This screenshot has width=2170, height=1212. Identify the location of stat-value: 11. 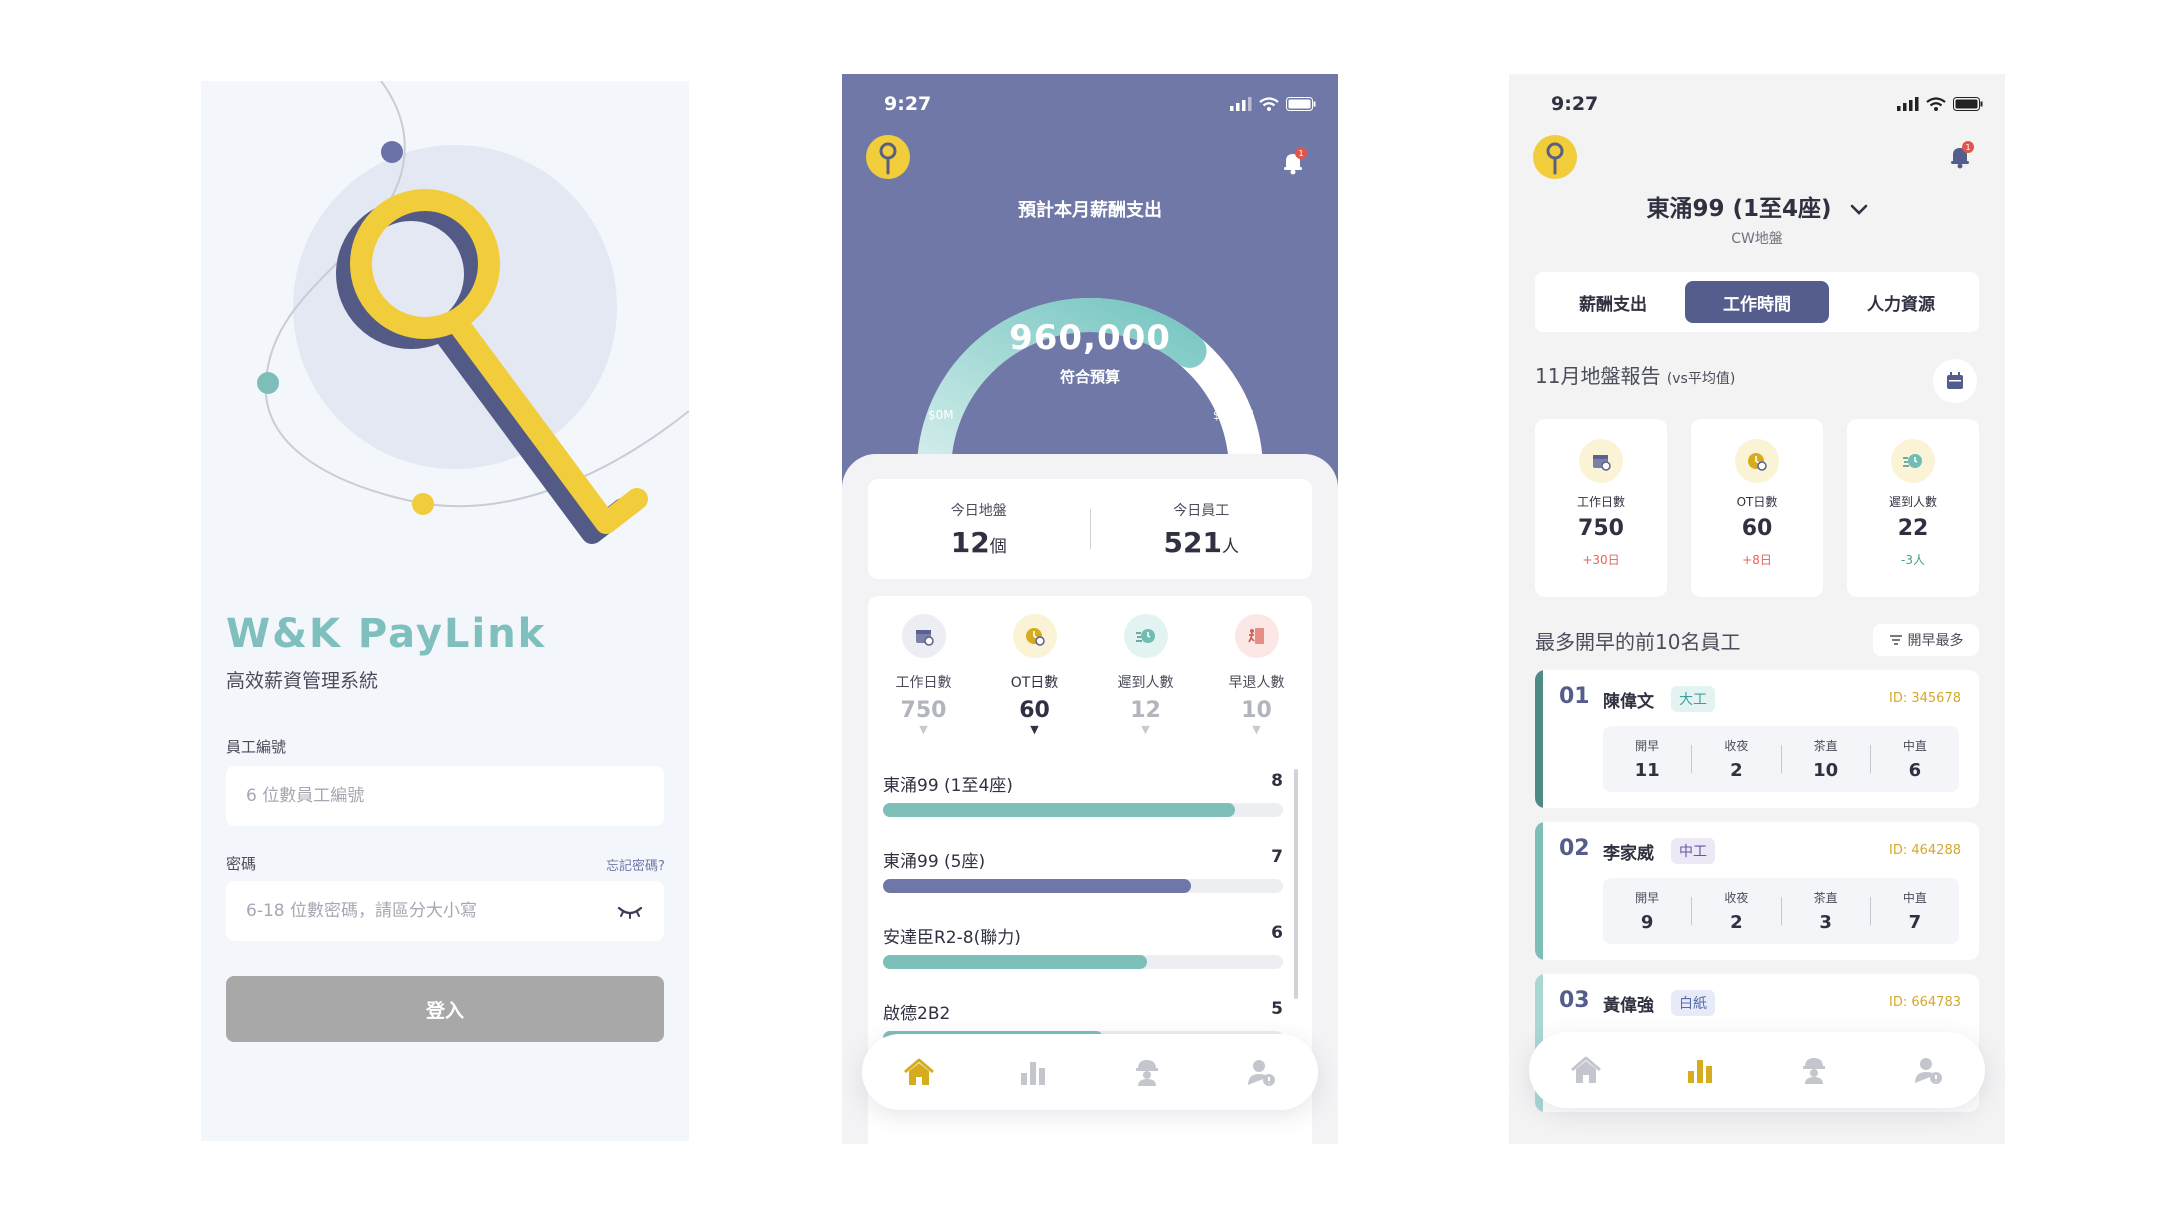
(1647, 770).